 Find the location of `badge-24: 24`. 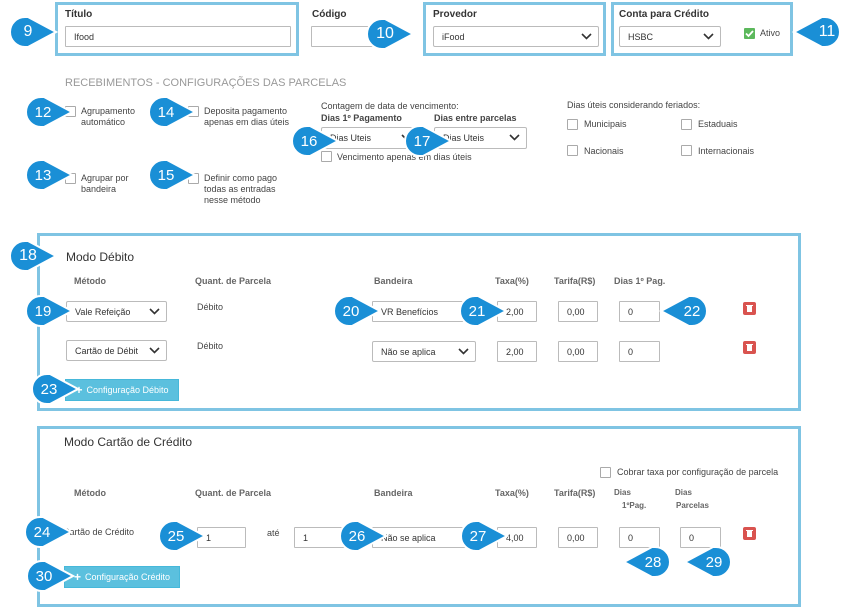

badge-24: 24 is located at coordinates (47, 532).